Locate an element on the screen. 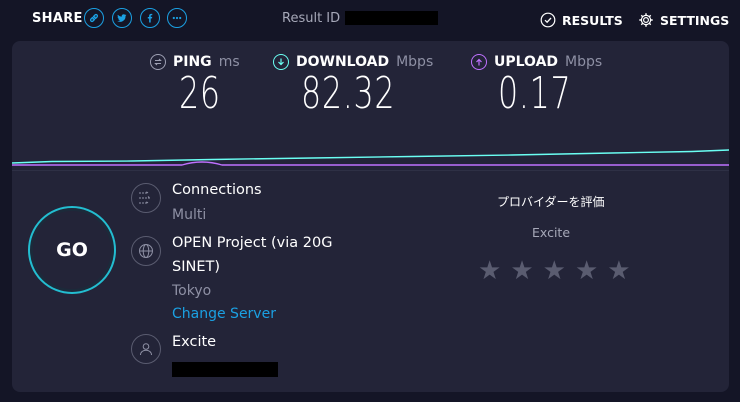  facebook-icon is located at coordinates (150, 18).